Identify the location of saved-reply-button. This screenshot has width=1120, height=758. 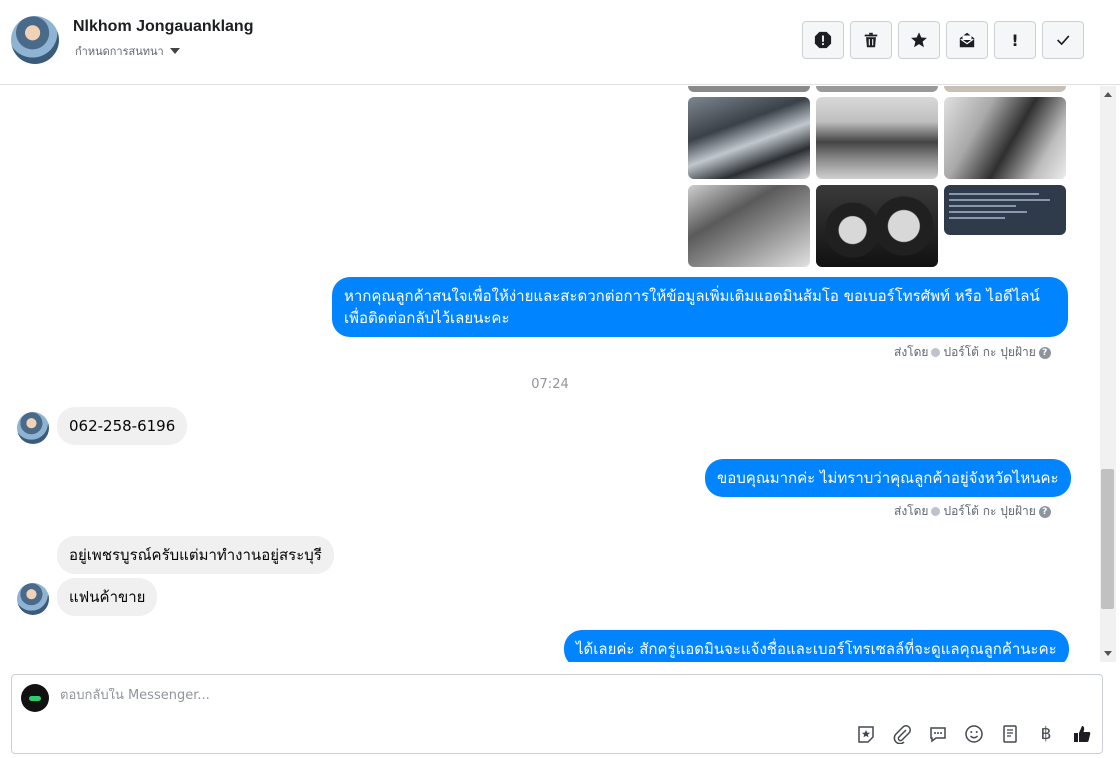
(938, 734).